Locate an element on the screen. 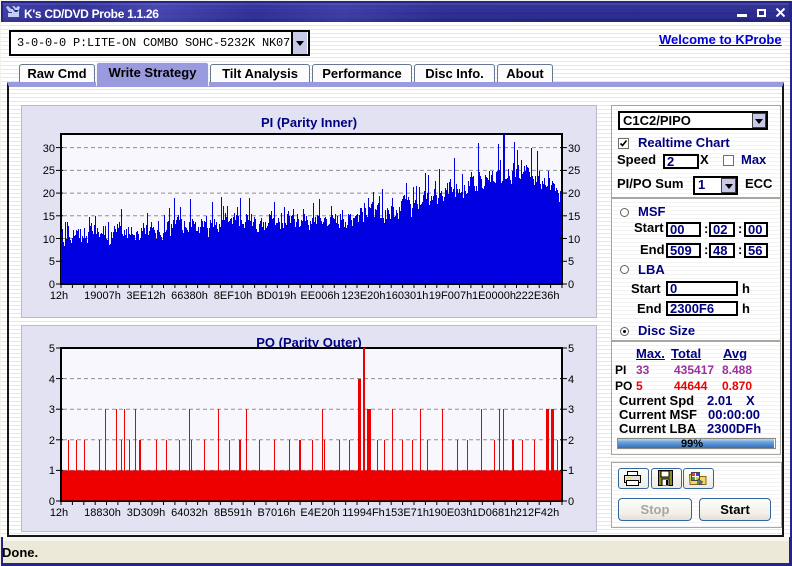  svg-text: 3D309h is located at coordinates (146, 513).